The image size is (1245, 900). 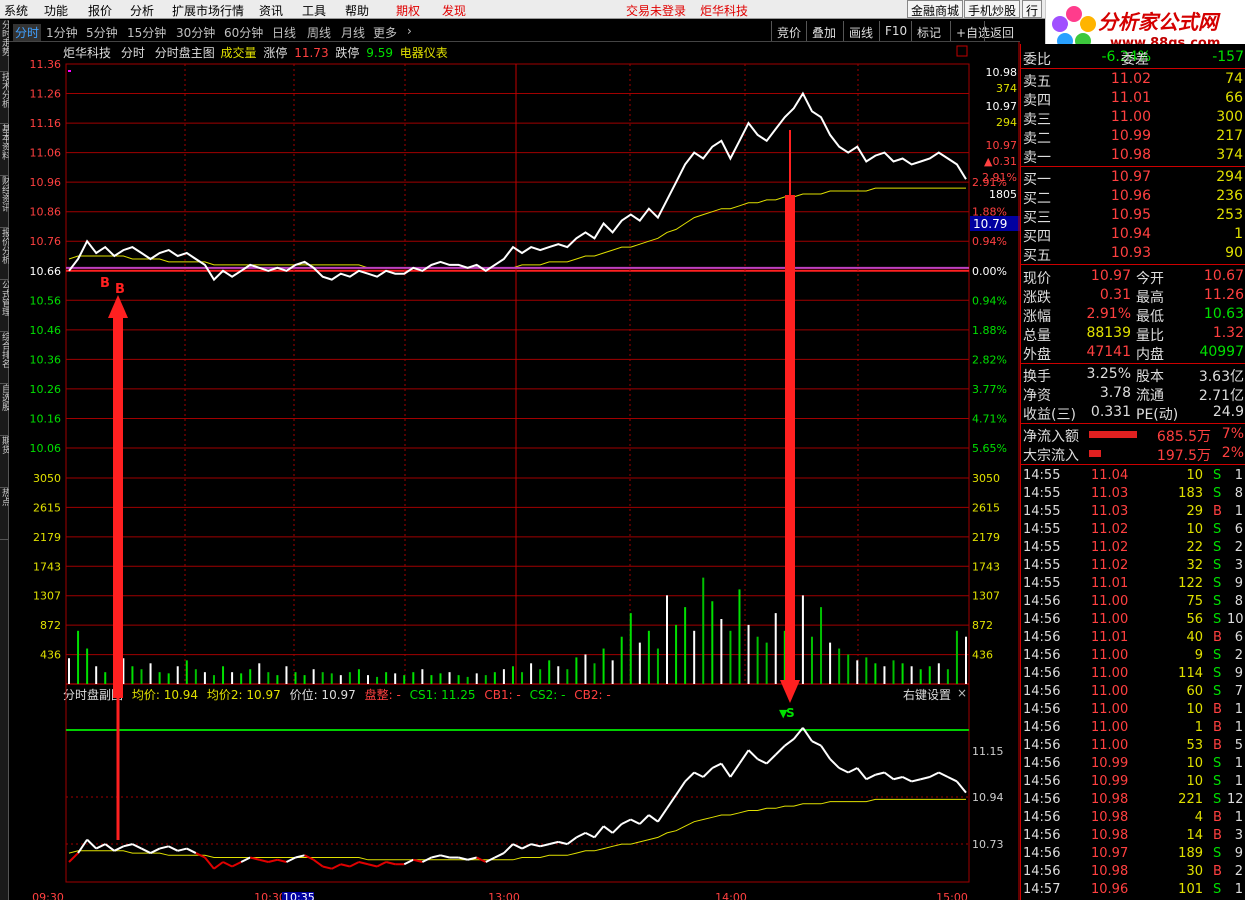 What do you see at coordinates (243, 32) in the screenshot?
I see `period-tab-5: 60分钟` at bounding box center [243, 32].